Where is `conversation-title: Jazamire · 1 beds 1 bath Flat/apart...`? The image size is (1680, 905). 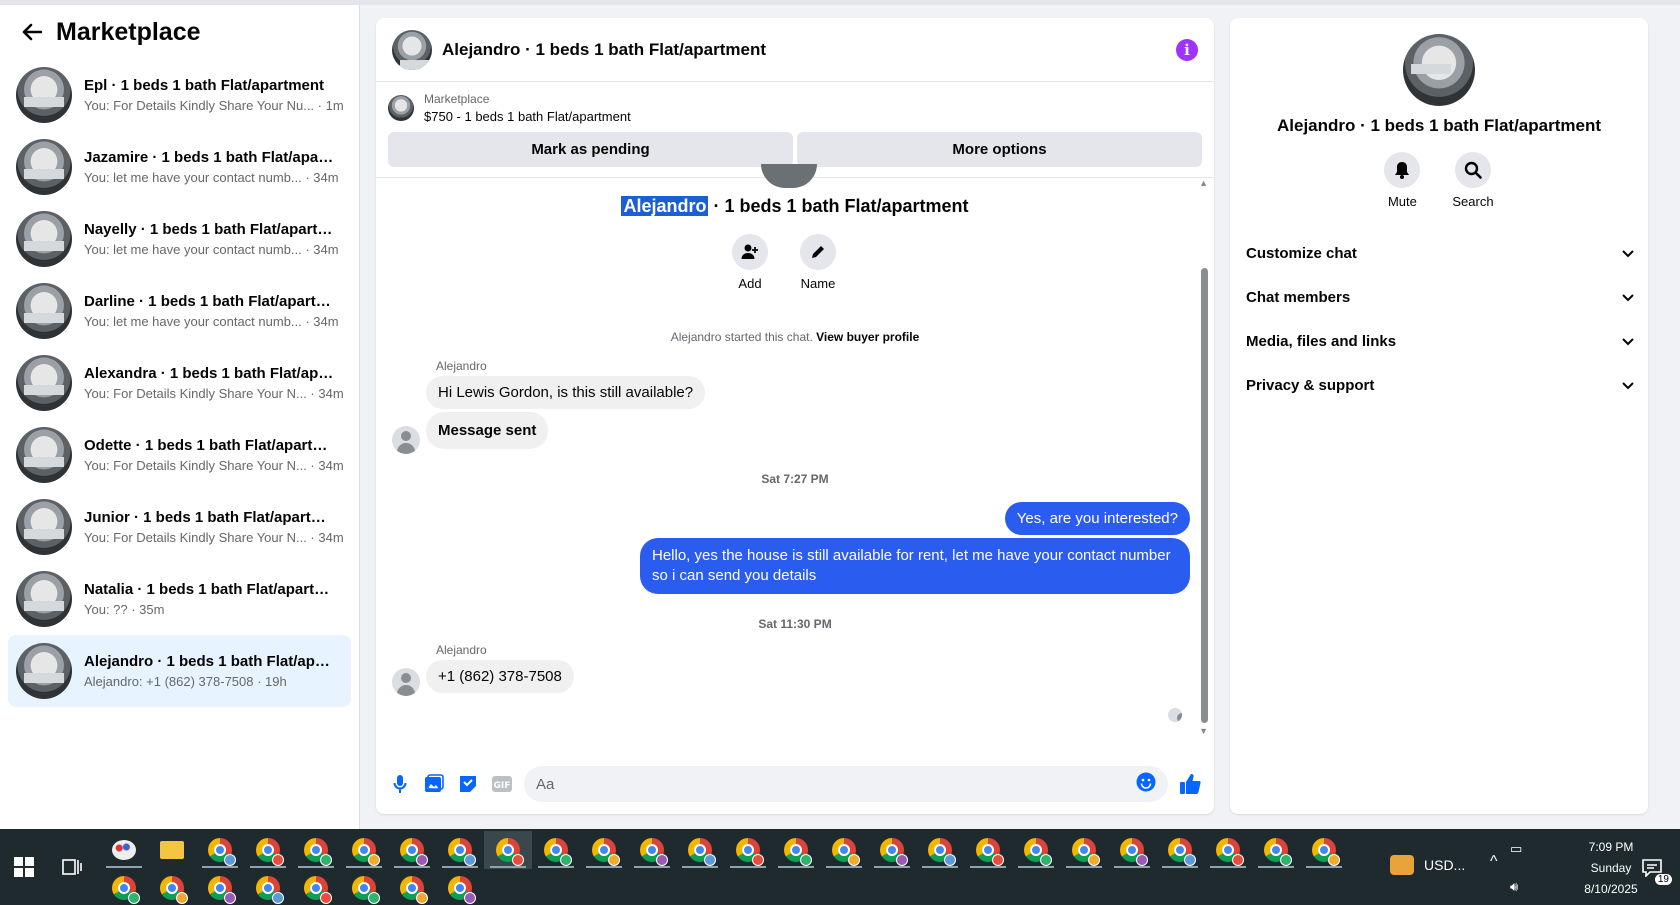
conversation-title: Jazamire · 1 beds 1 bath Flat/apart... is located at coordinates (209, 157).